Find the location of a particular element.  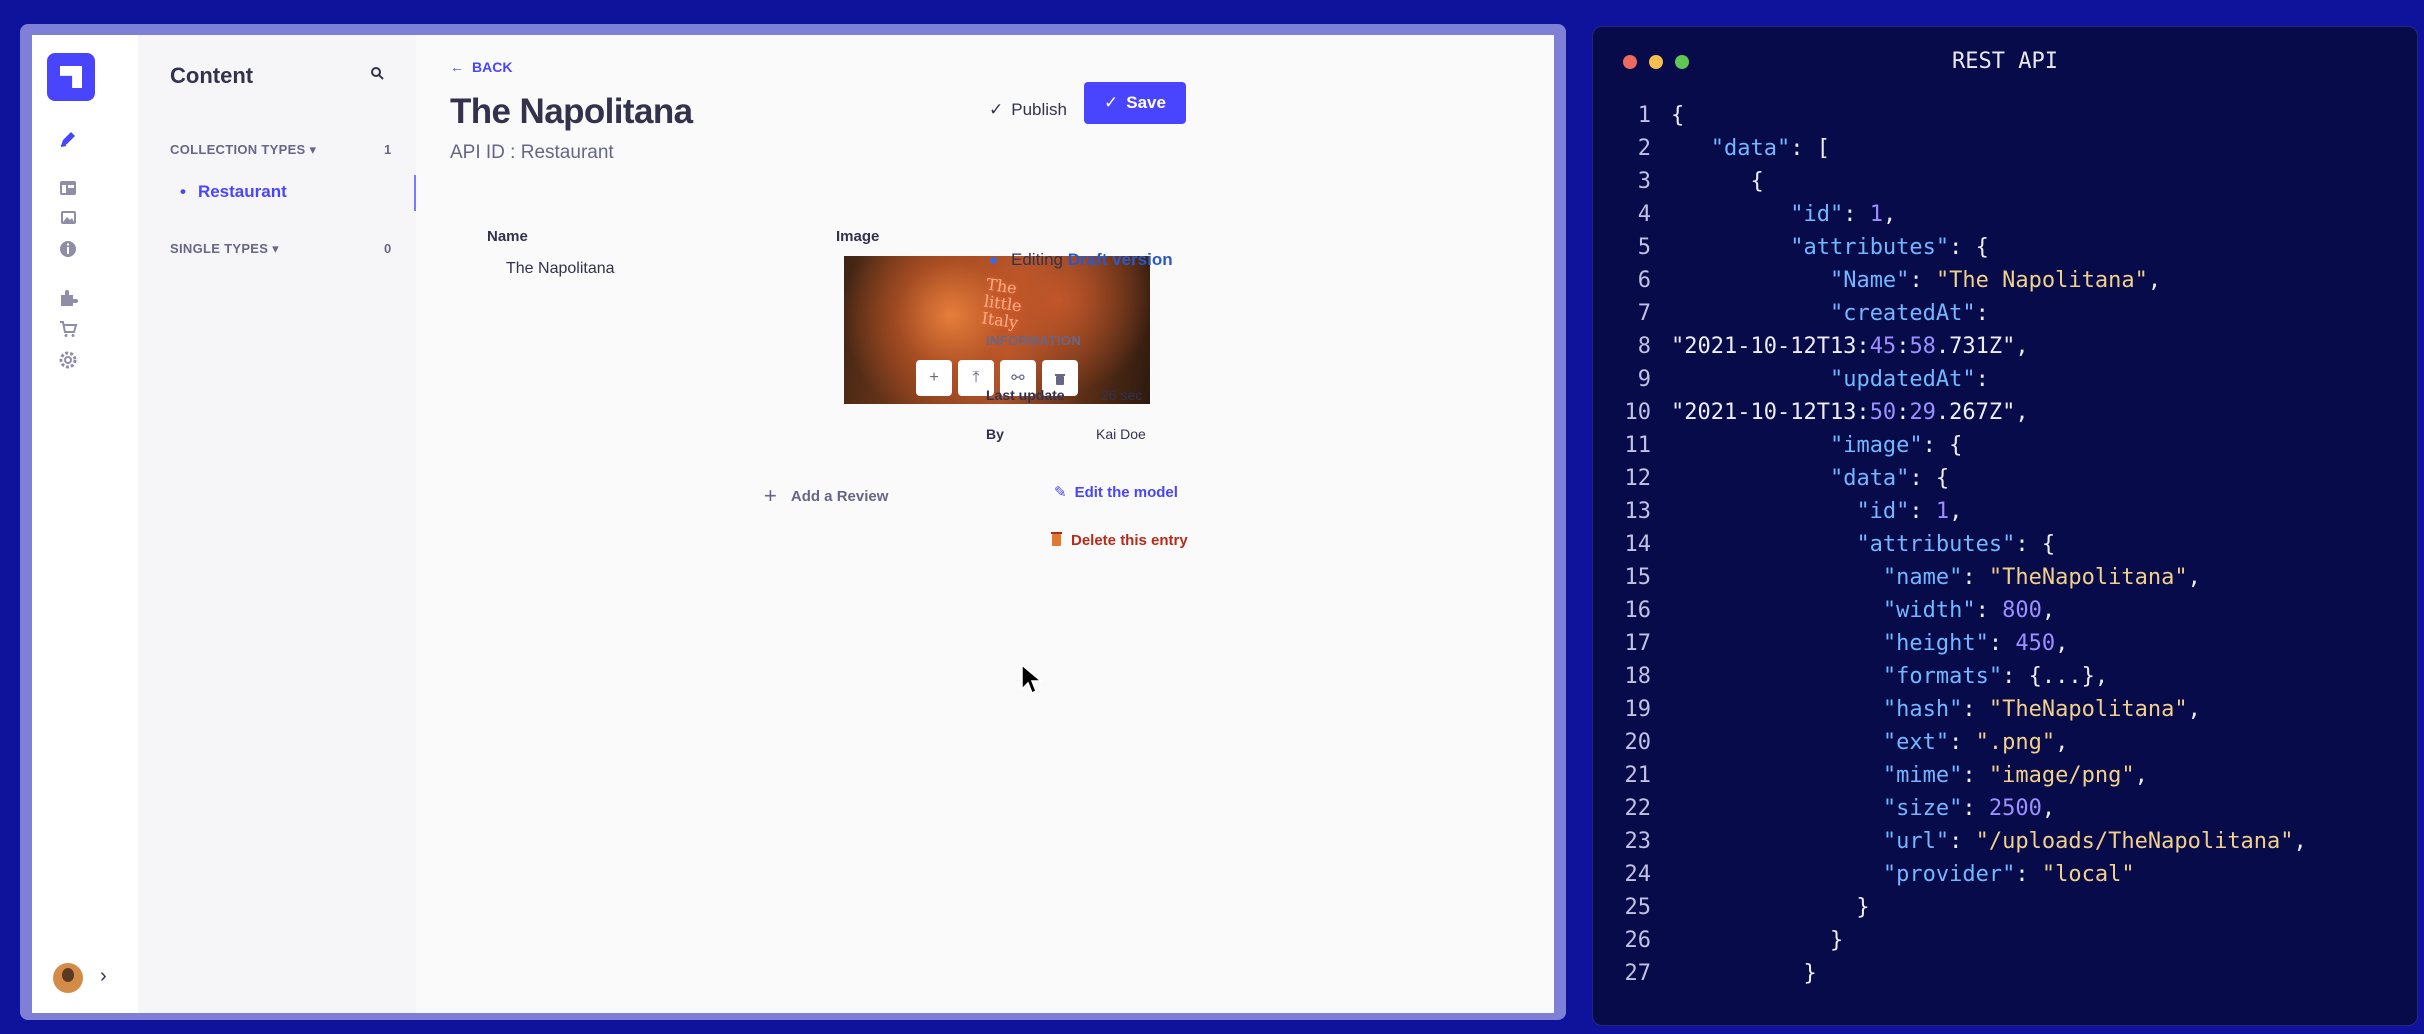

line-number: 22 is located at coordinates (1638, 808).